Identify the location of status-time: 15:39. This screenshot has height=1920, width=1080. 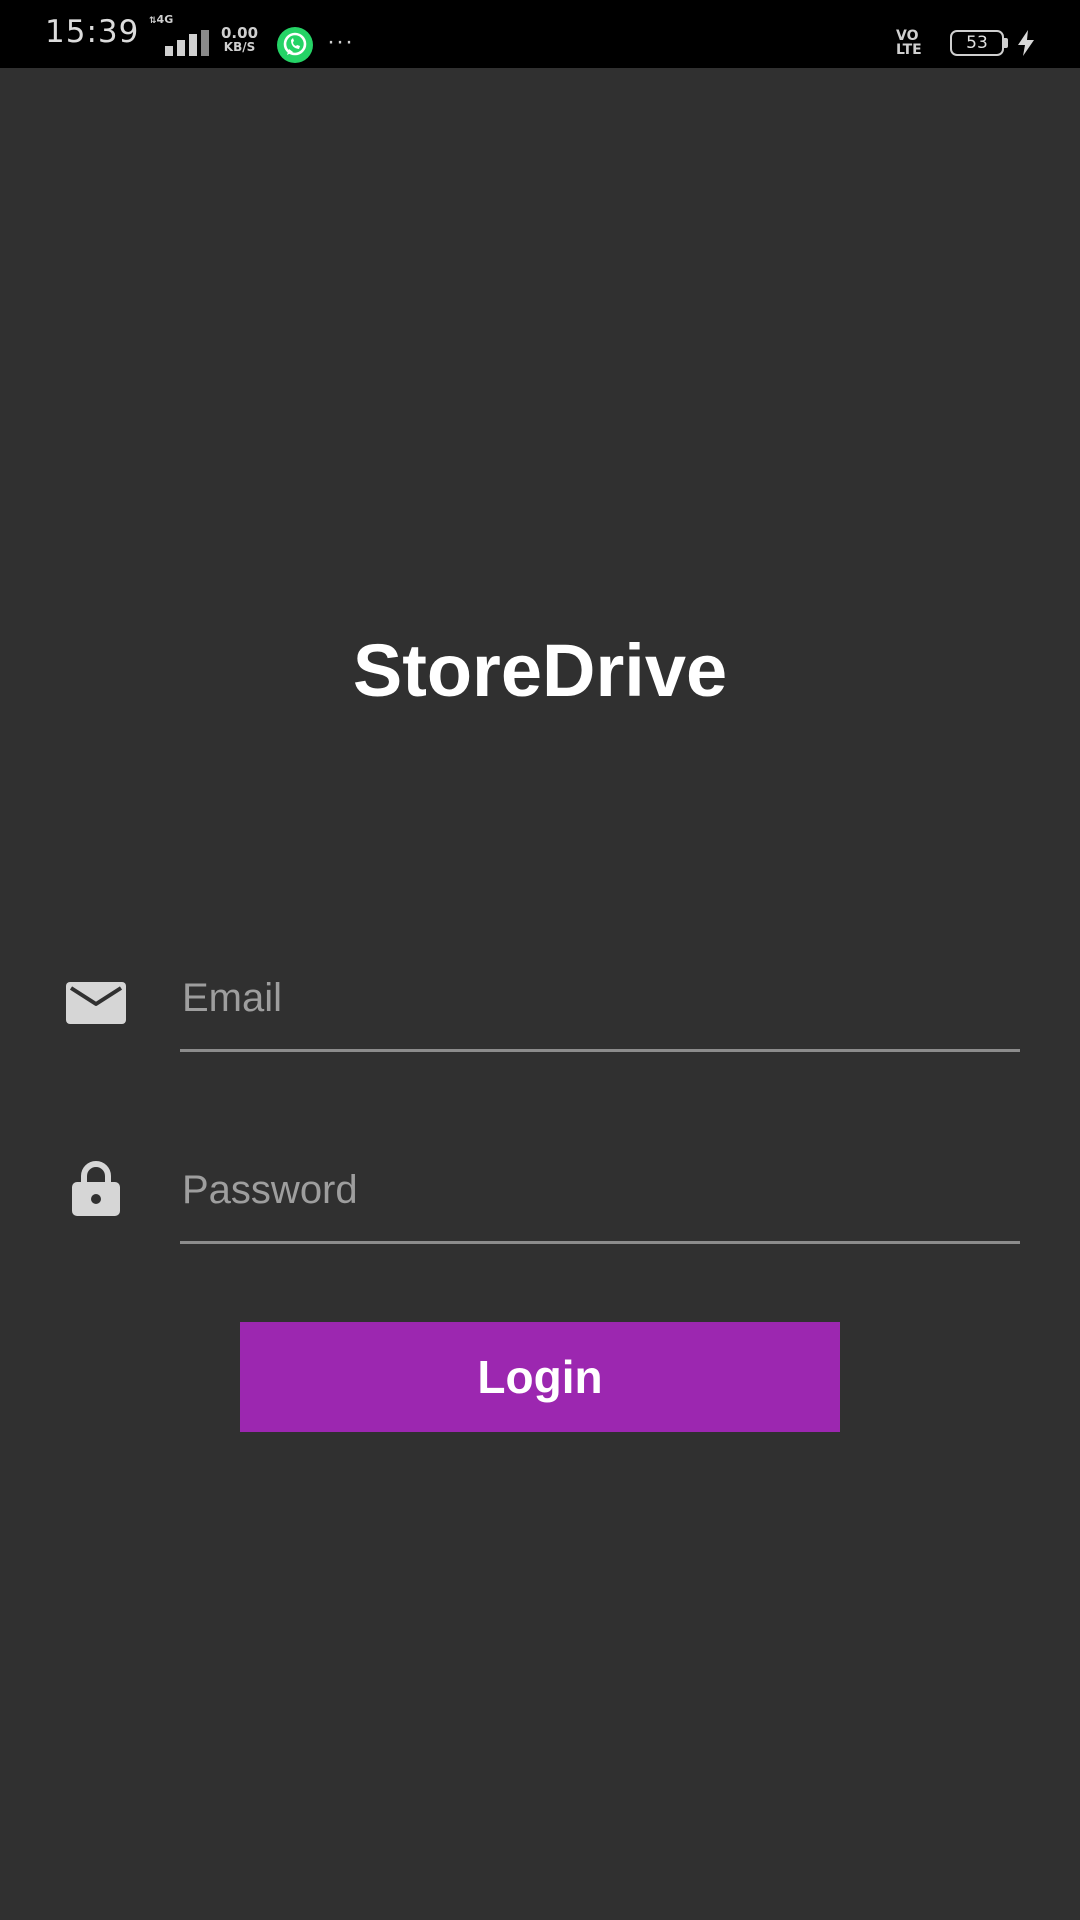
(92, 32).